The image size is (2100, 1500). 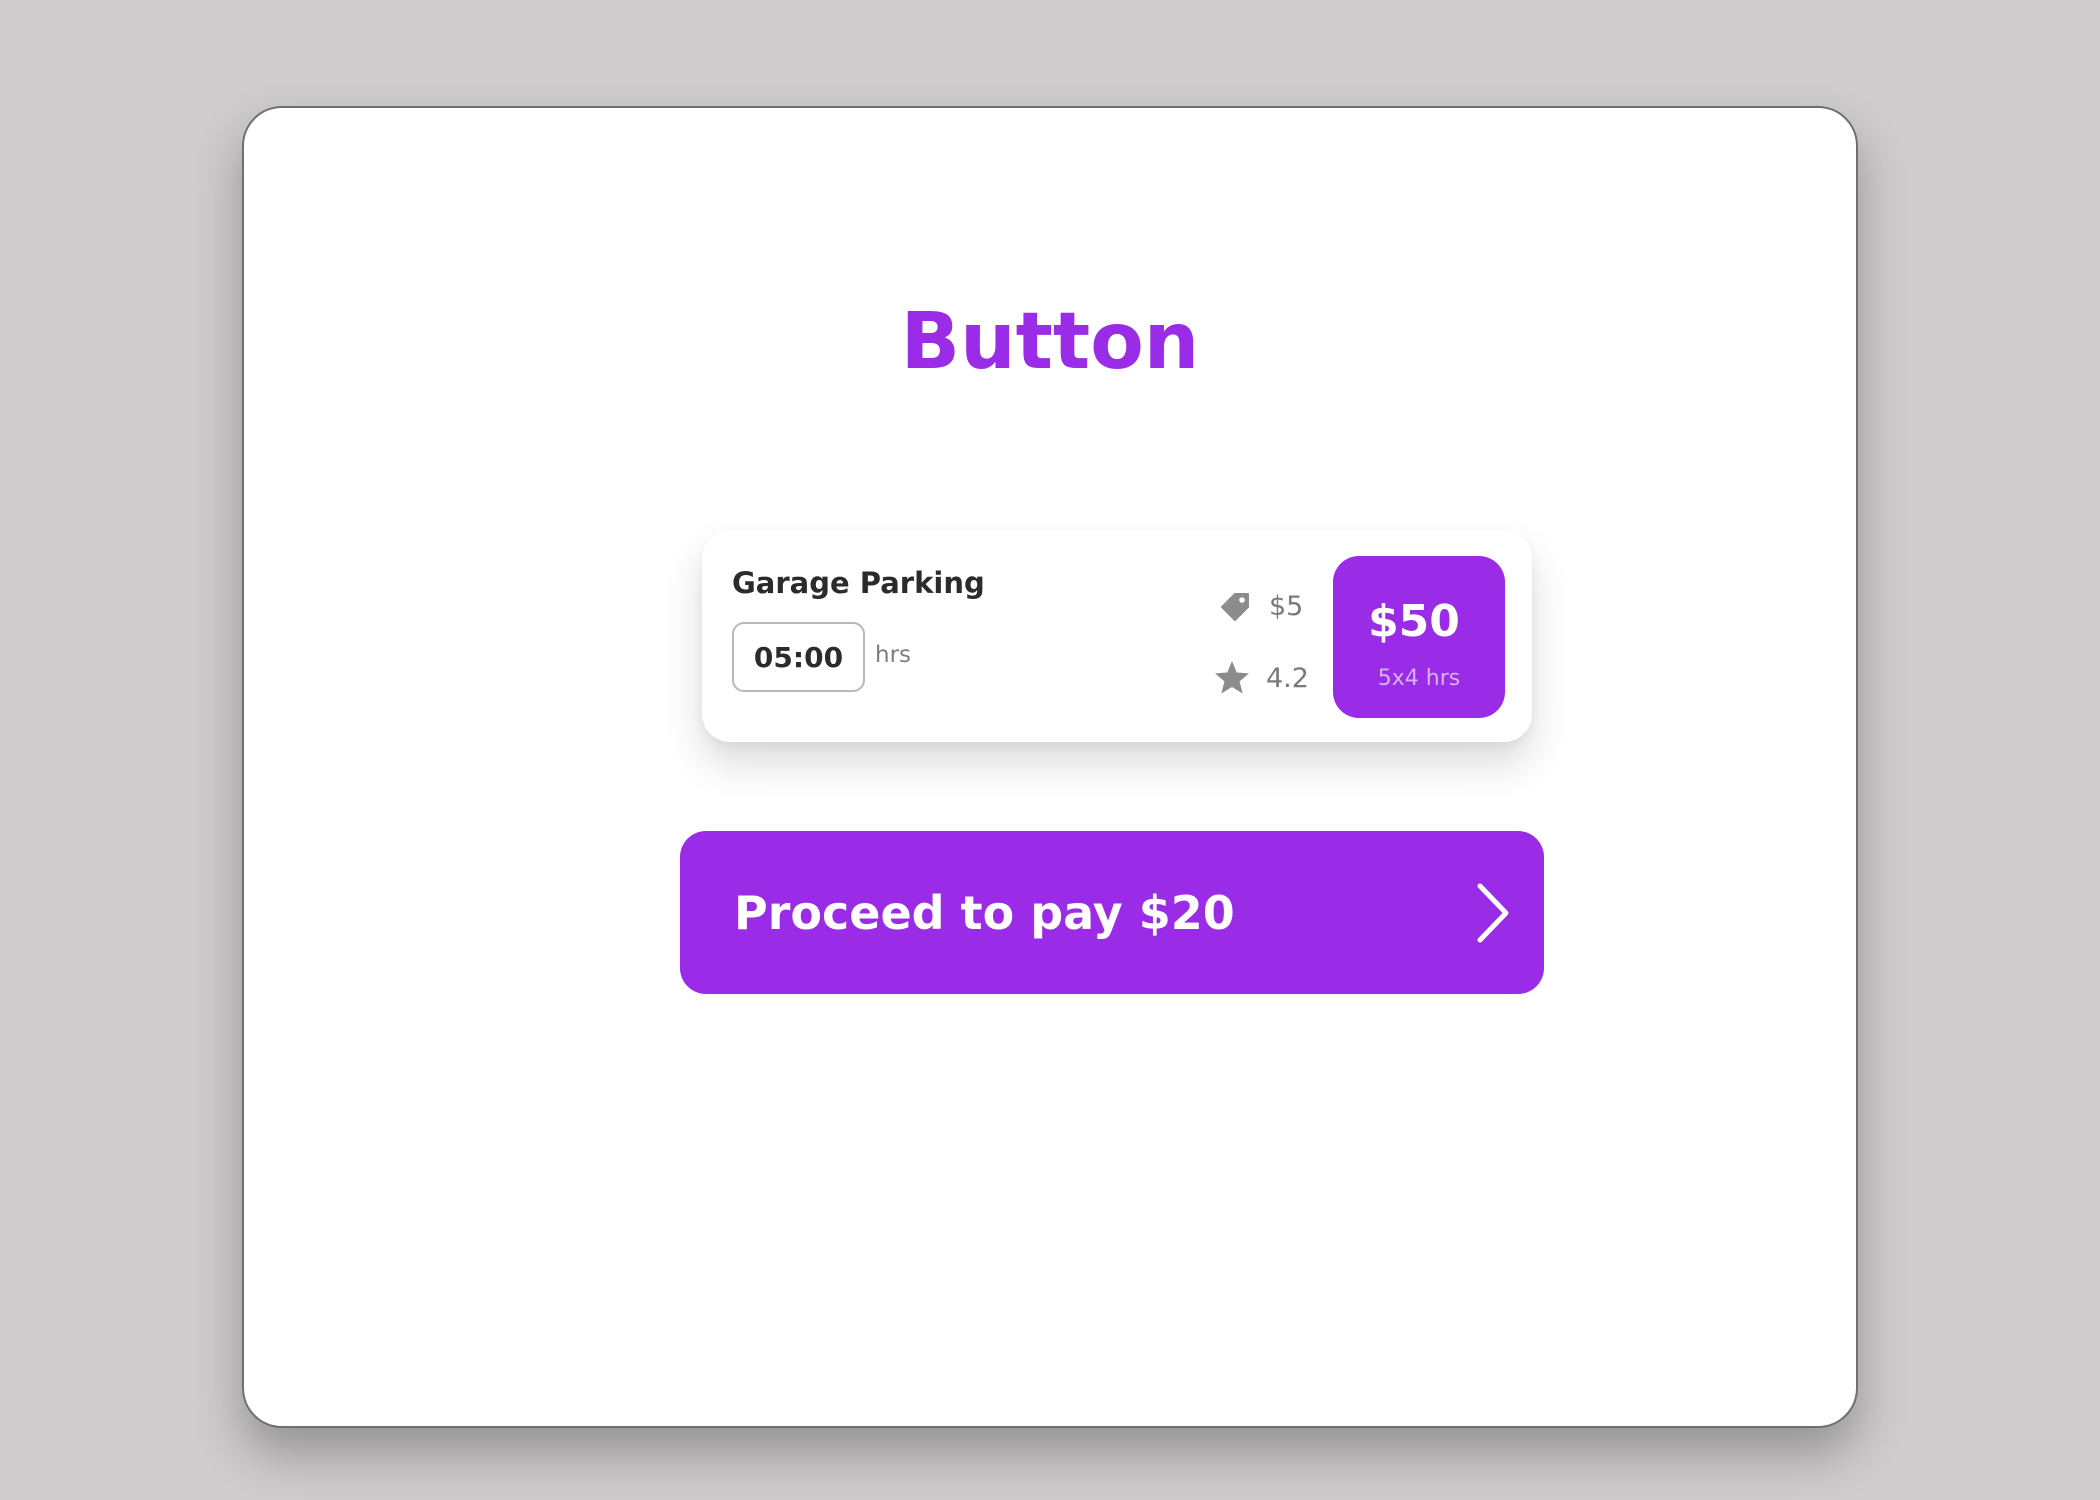 I want to click on page-title: Button, so click(x=1050, y=342).